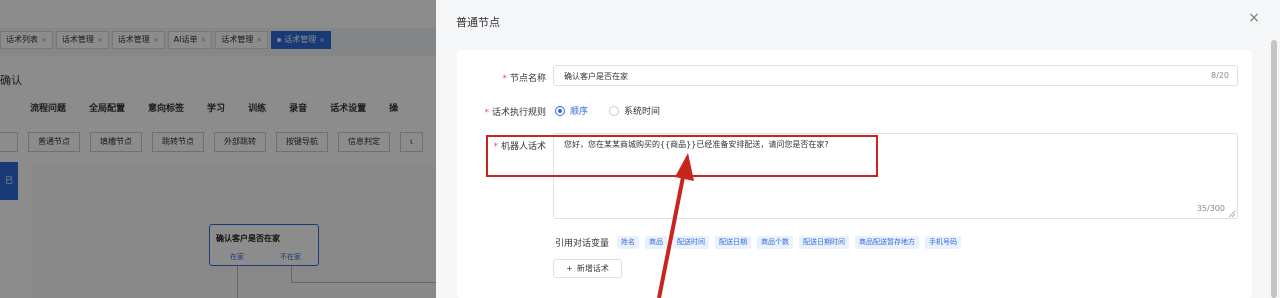 The height and width of the screenshot is (298, 1280). Describe the element at coordinates (569, 268) in the screenshot. I see `plus-icon: +` at that location.